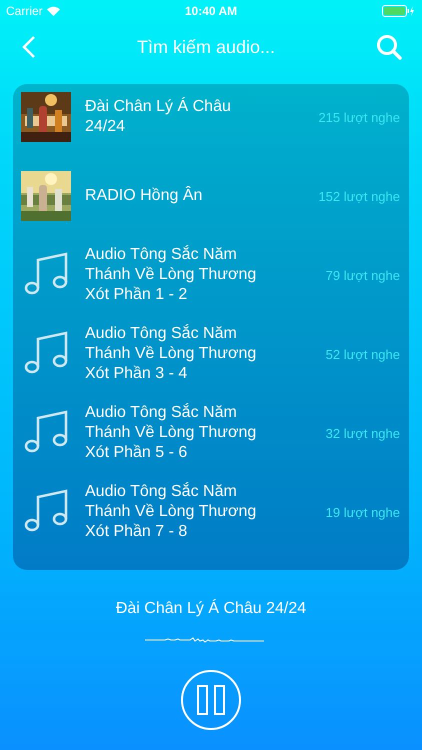  I want to click on carrier-label: Carrier, so click(24, 11).